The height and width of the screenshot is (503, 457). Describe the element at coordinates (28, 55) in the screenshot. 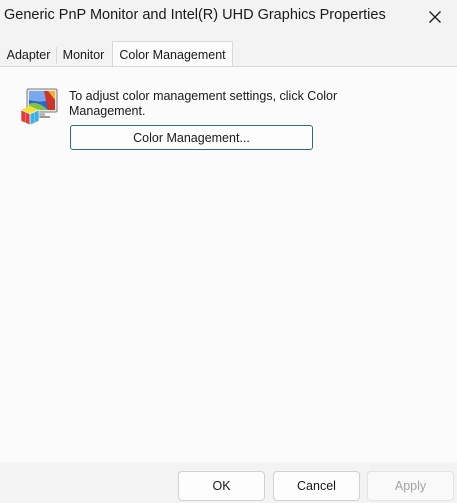

I see `tab-adapter: Adapter` at that location.